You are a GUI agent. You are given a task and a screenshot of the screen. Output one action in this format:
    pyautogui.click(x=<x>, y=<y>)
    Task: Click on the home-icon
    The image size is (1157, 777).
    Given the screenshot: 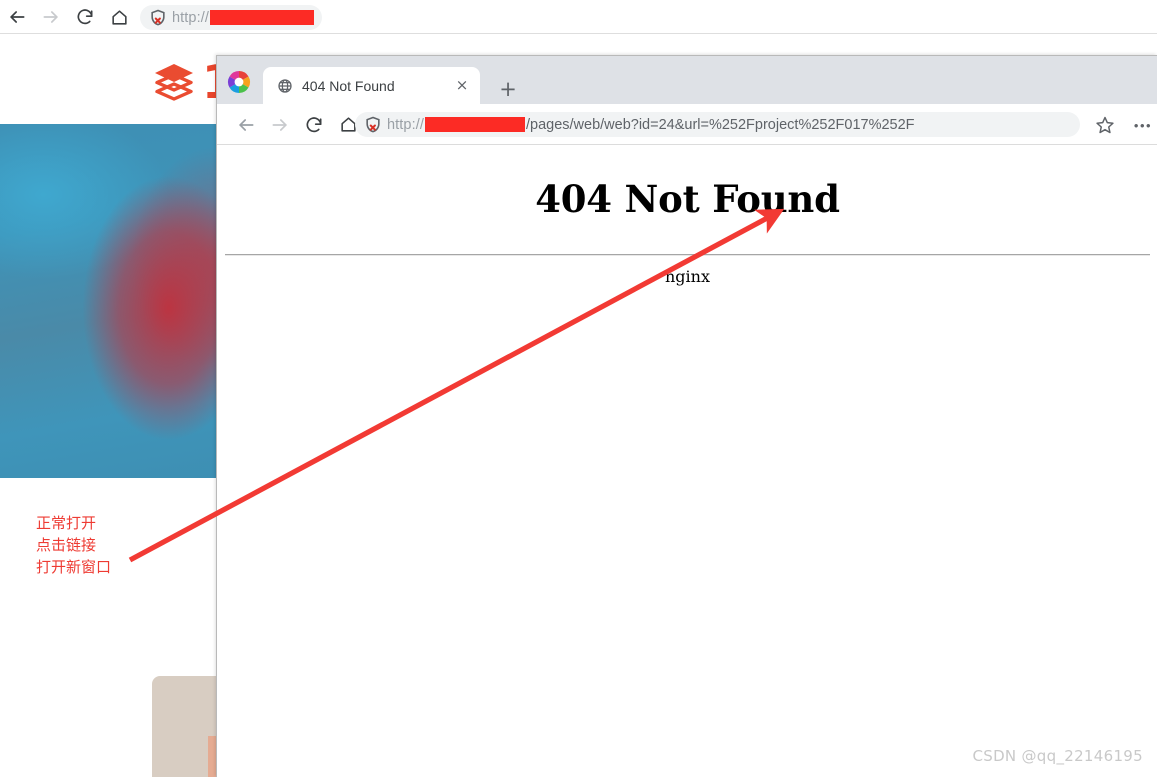 What is the action you would take?
    pyautogui.click(x=119, y=17)
    